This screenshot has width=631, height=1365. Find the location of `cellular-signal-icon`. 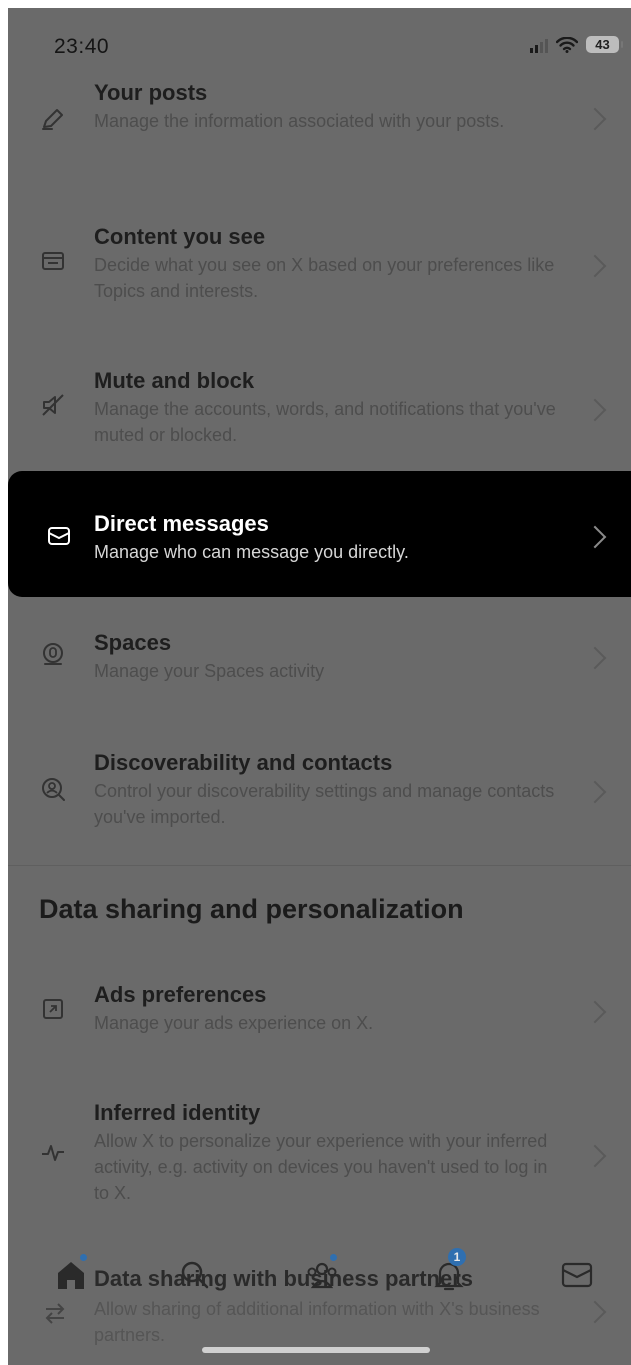

cellular-signal-icon is located at coordinates (539, 45).